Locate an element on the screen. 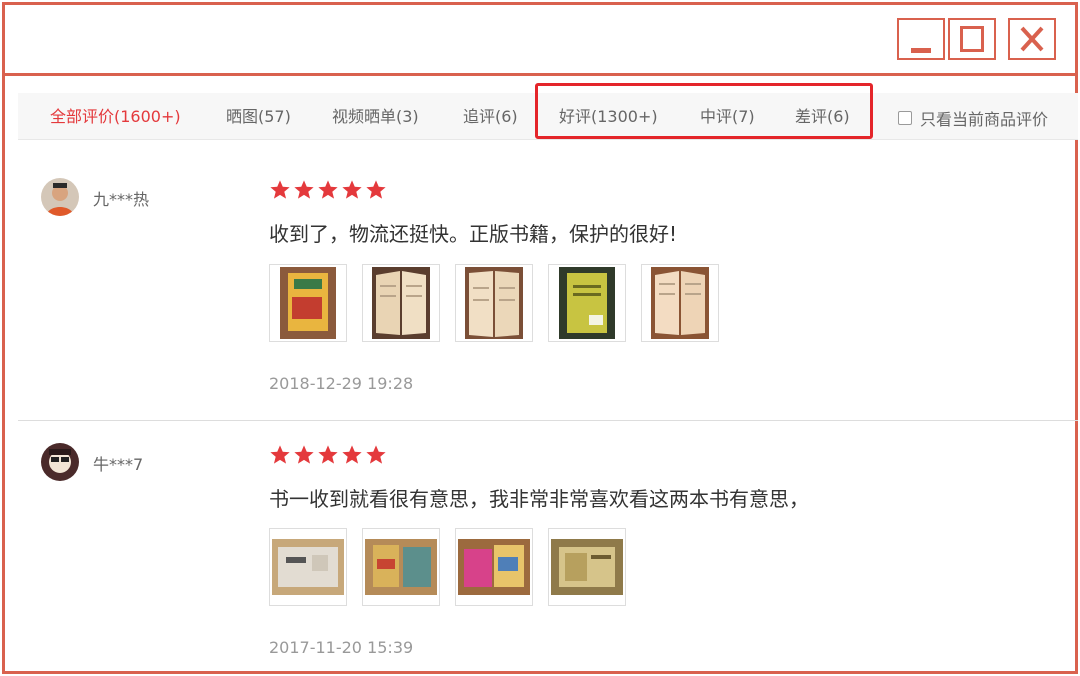  tab-negative-reviews: 差评(6) is located at coordinates (822, 117).